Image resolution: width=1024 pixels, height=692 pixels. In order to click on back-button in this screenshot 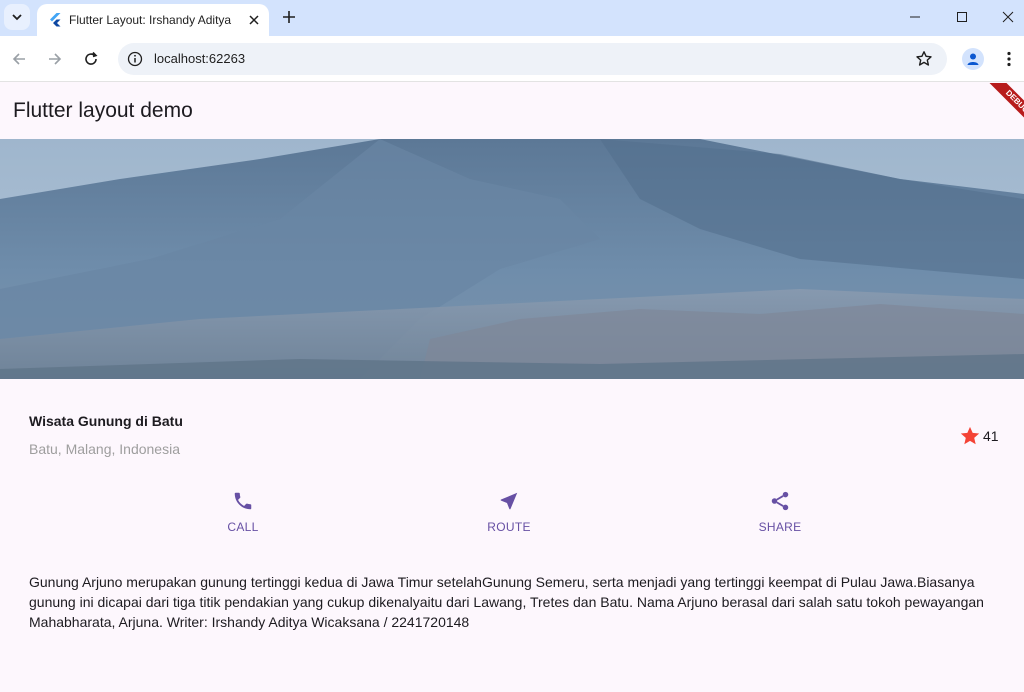, I will do `click(19, 59)`.